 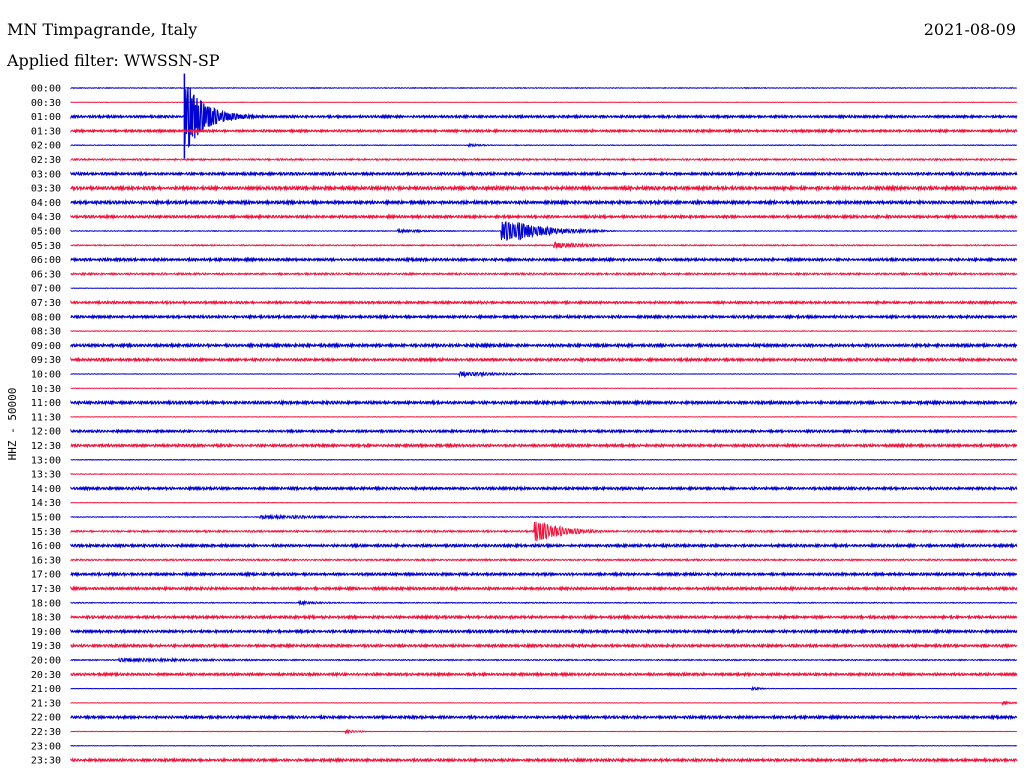 I want to click on tick-label-1330: 13:30, so click(x=46, y=475).